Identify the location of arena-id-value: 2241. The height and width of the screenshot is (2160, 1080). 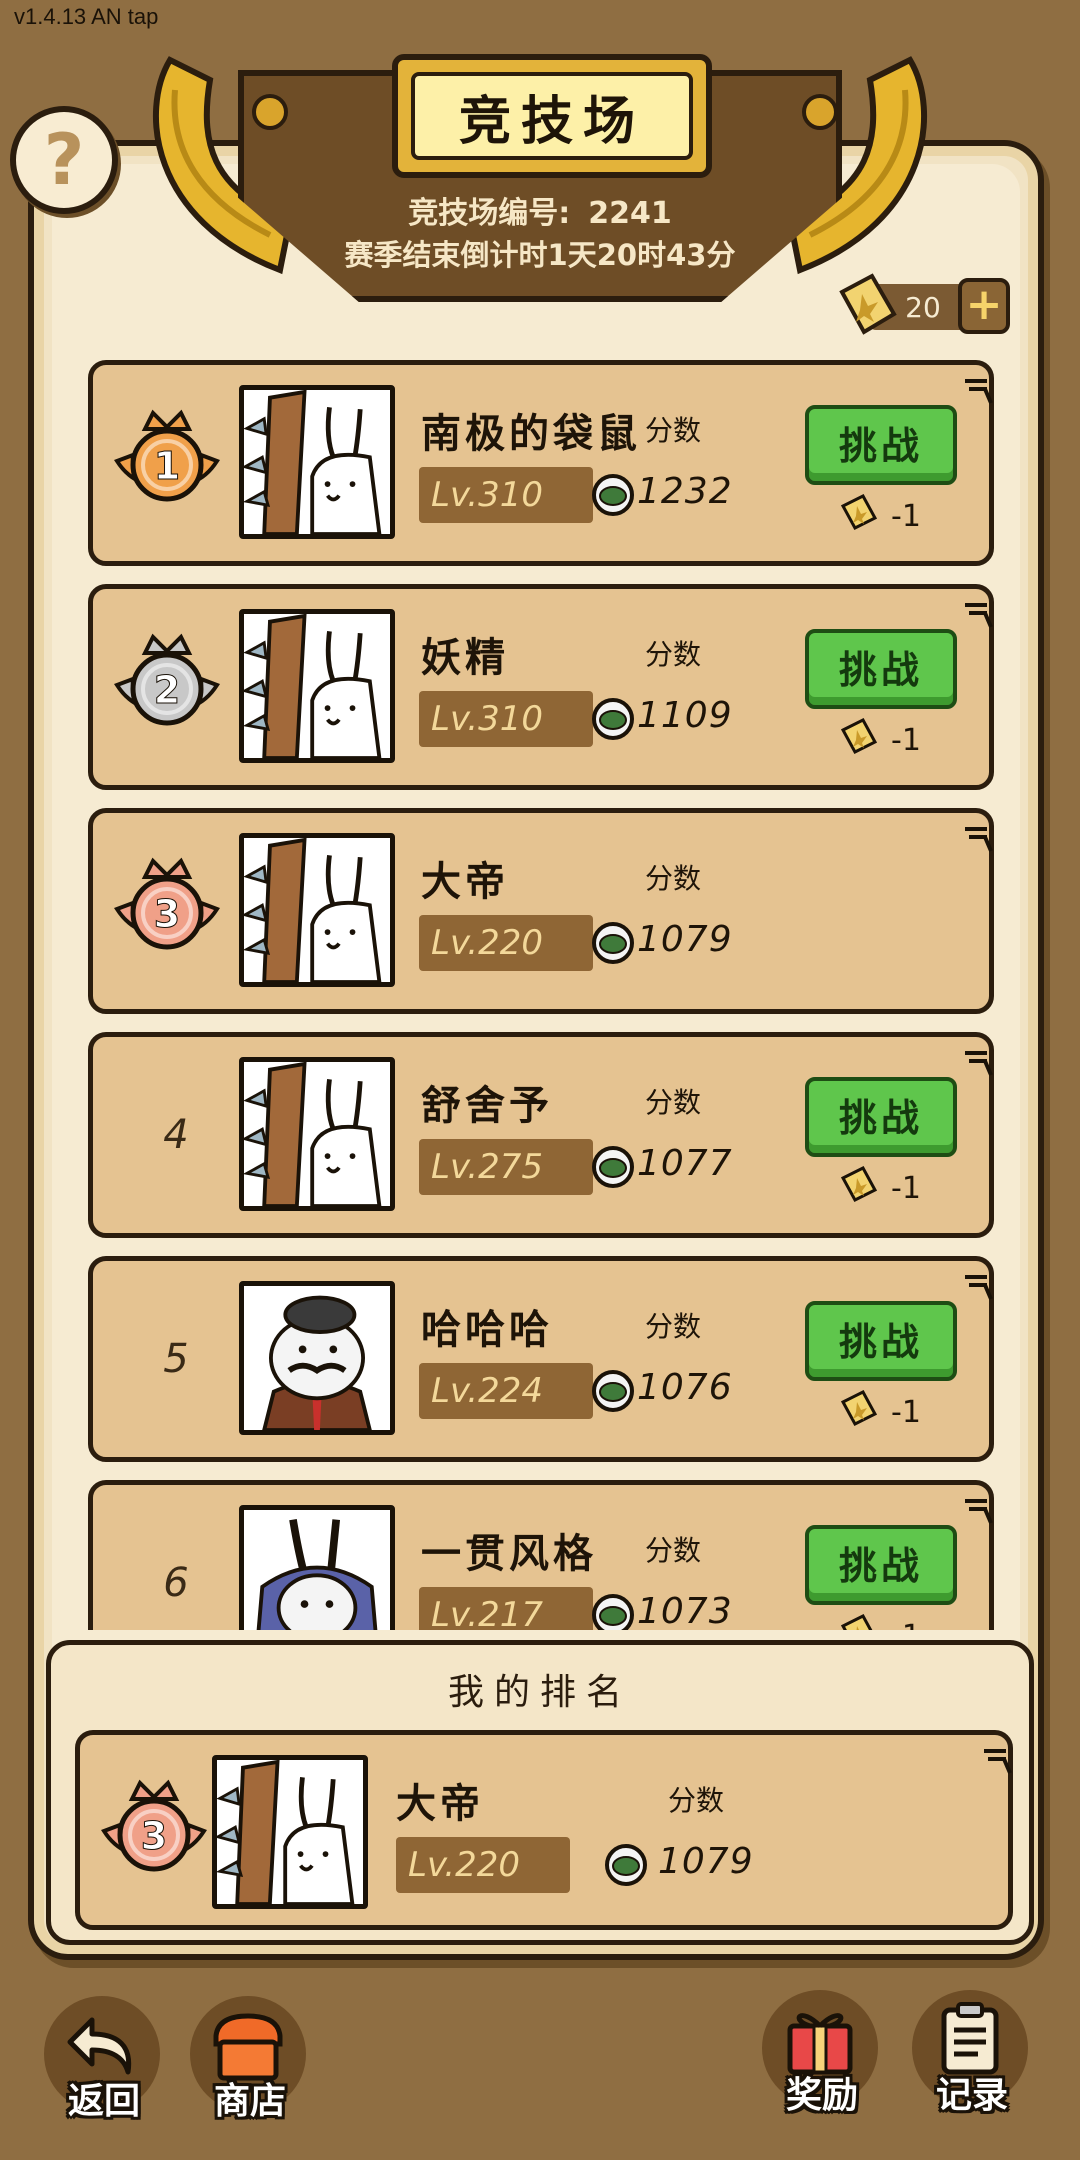
(630, 213).